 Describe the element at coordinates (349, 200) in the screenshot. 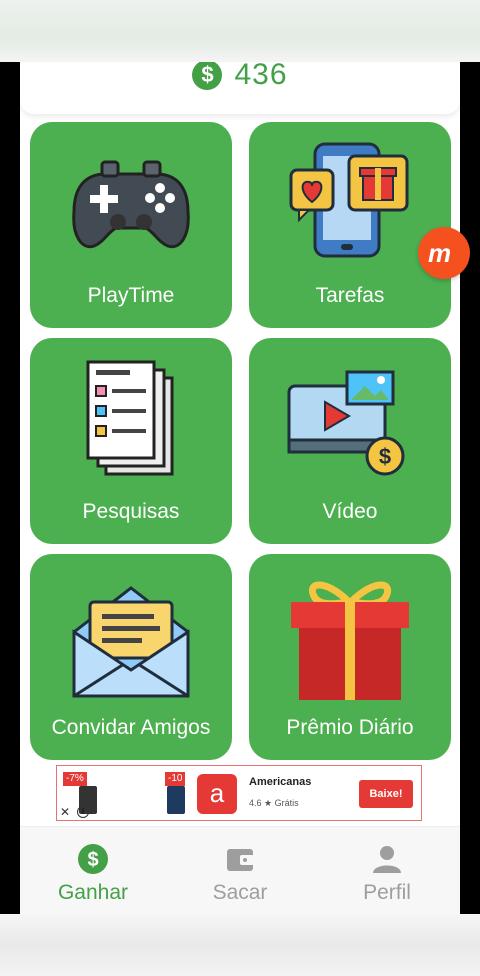

I see `phone-gift-icon` at that location.